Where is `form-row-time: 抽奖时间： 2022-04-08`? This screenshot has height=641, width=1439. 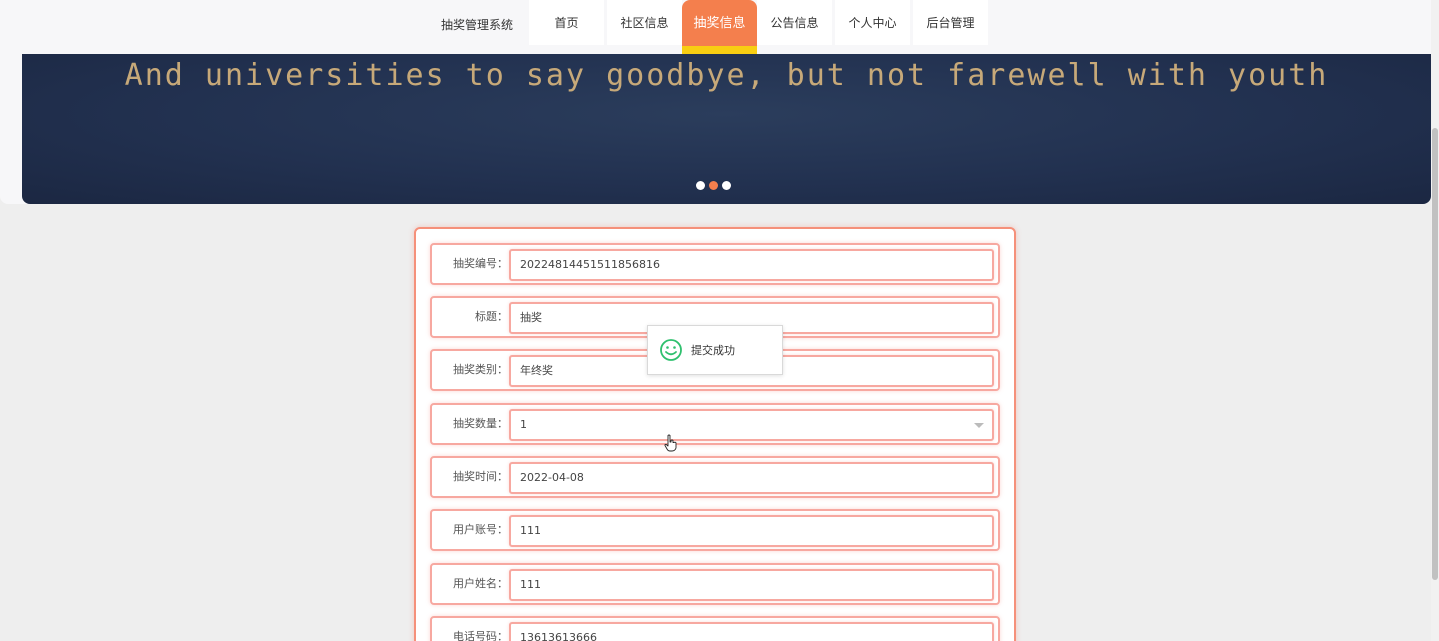
form-row-time: 抽奖时间： 2022-04-08 is located at coordinates (715, 477).